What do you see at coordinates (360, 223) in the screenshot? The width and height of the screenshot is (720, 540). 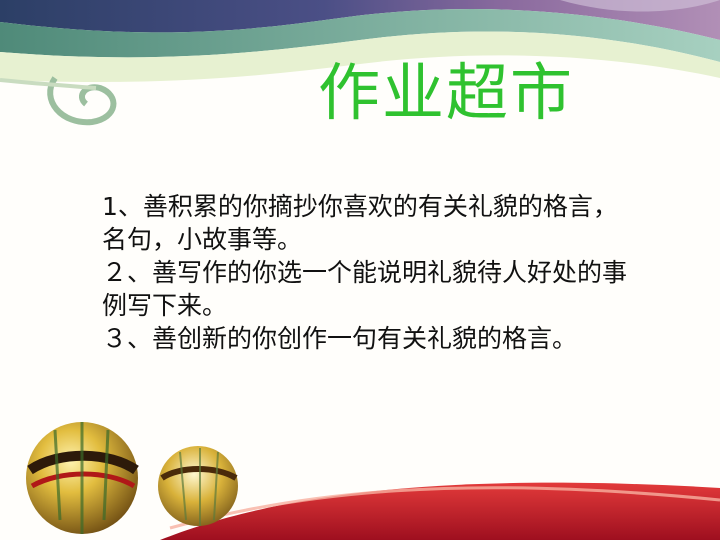 I see `homework-item-1: 1、善积累的你摘抄你喜欢的有关礼貌的格言，名句，小故事等。` at bounding box center [360, 223].